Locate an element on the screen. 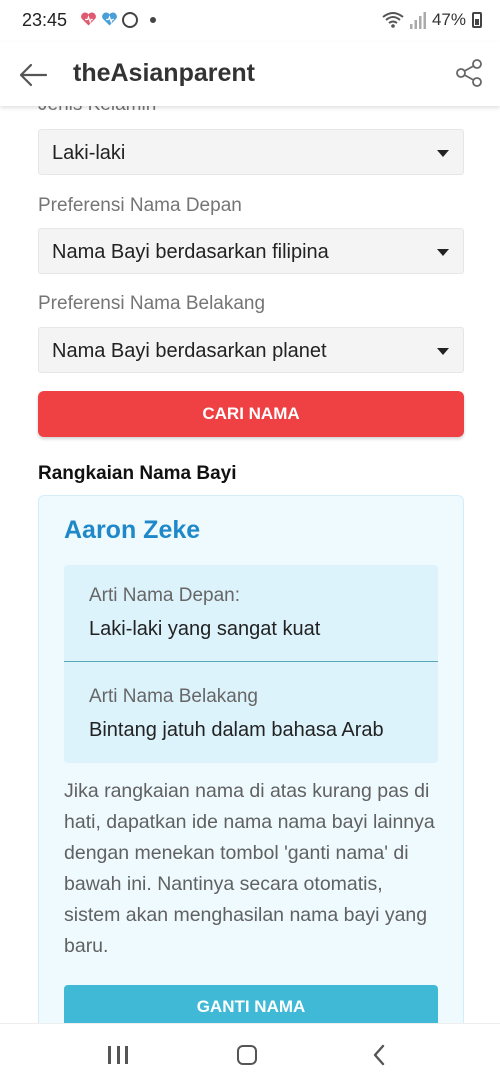 This screenshot has width=500, height=1083. back-icon is located at coordinates (379, 1055).